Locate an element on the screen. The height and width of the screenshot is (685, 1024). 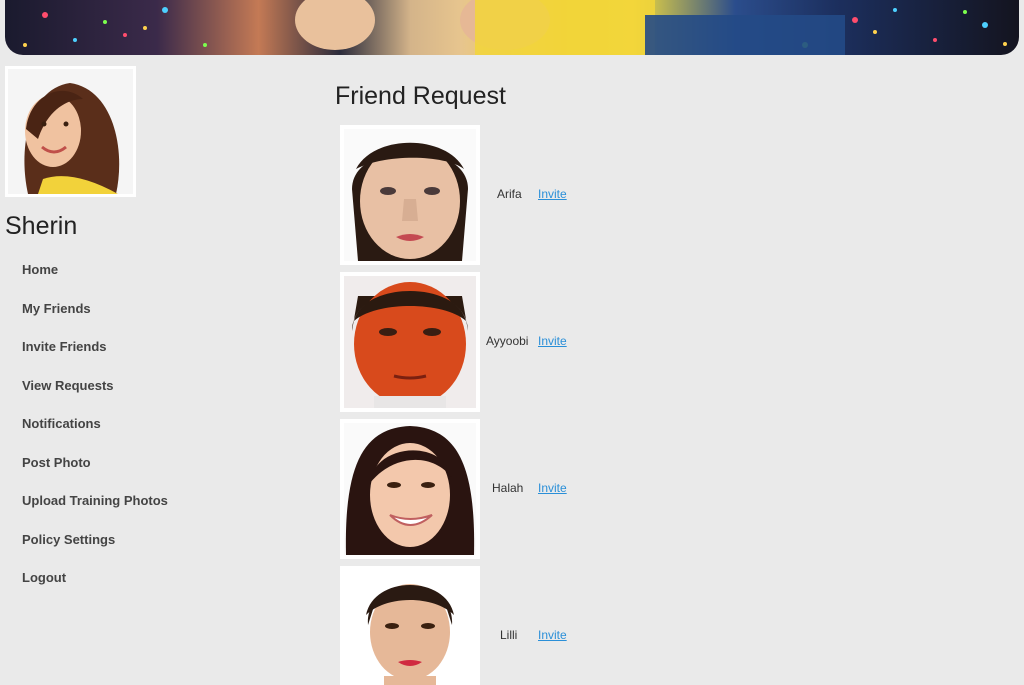
friend-request-row: Lilli Invite is located at coordinates (470, 625).